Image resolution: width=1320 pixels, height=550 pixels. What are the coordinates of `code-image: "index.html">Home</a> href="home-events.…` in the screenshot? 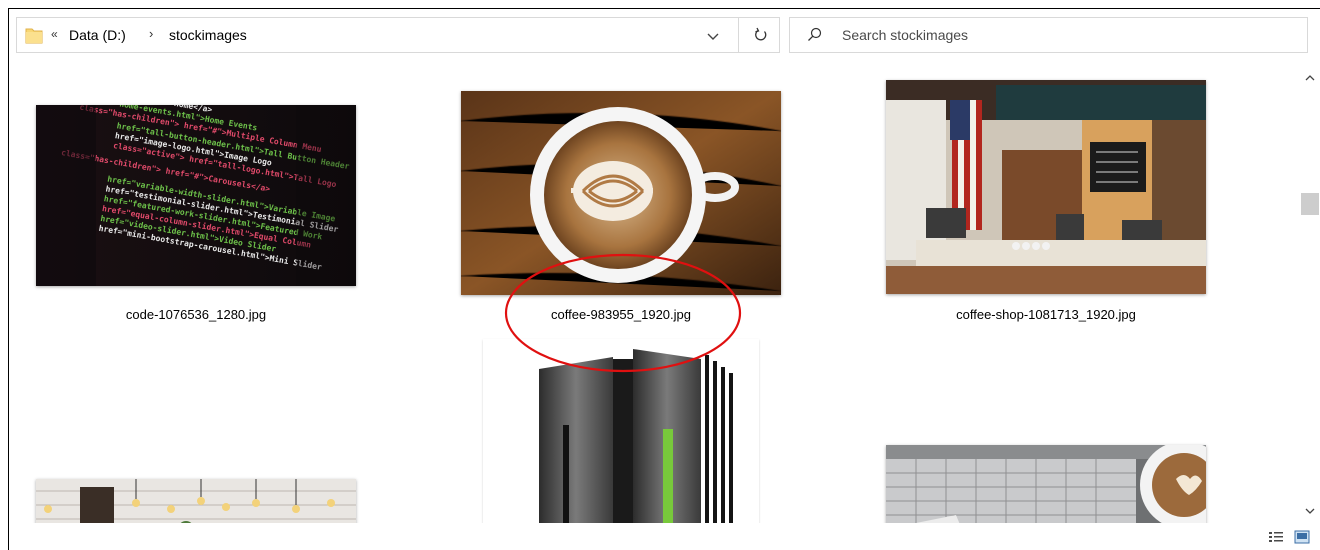 It's located at (196, 195).